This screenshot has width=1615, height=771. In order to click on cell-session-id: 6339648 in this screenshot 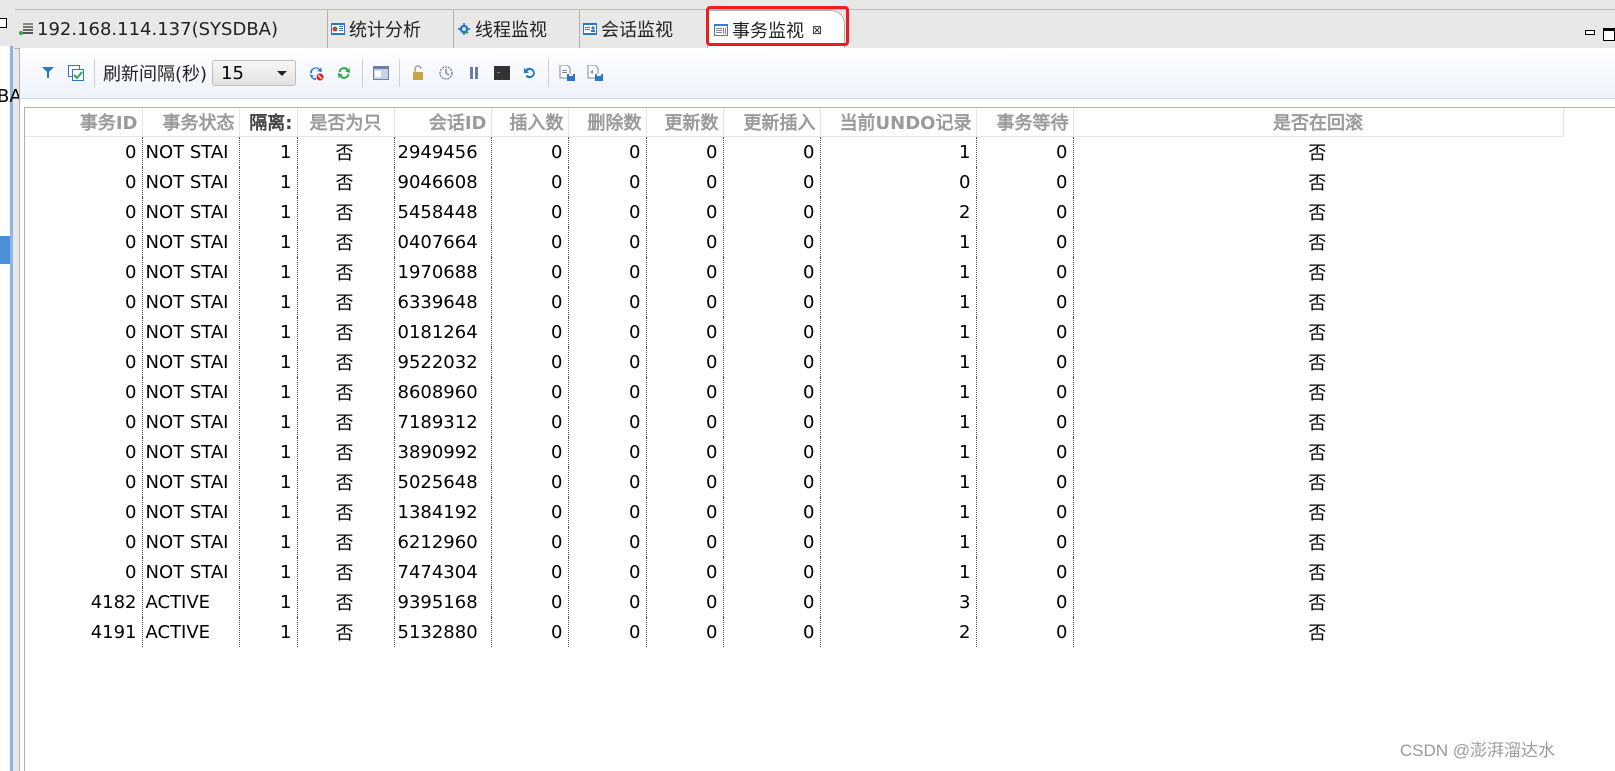, I will do `click(443, 302)`.